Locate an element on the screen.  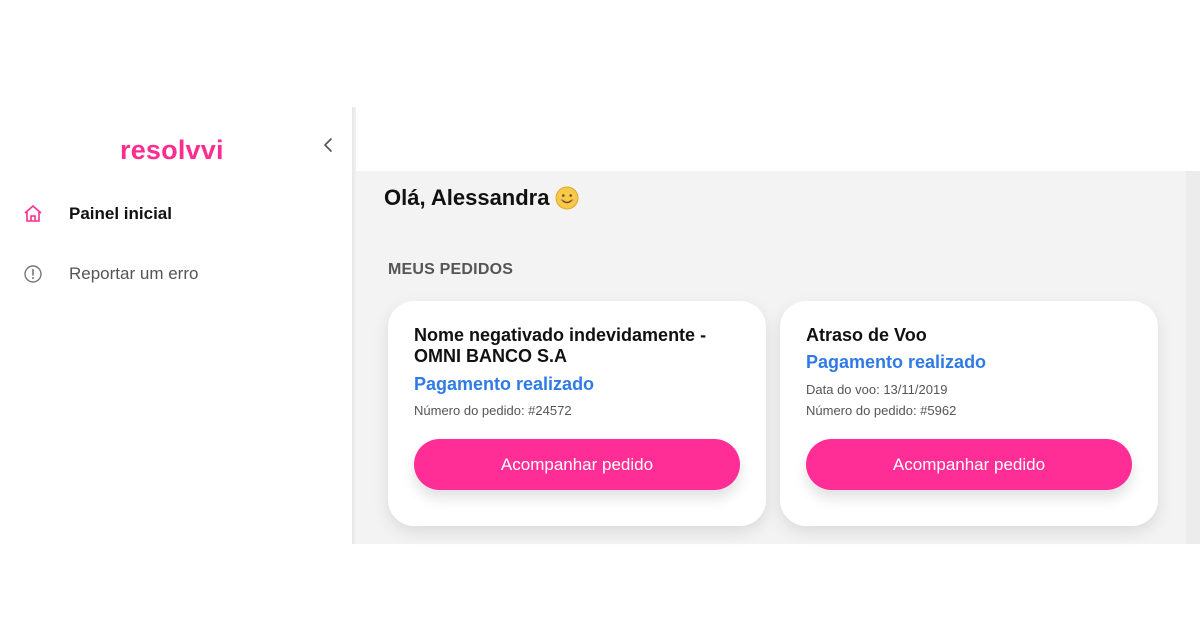
greeting: Olá, Alessandra is located at coordinates (481, 198).